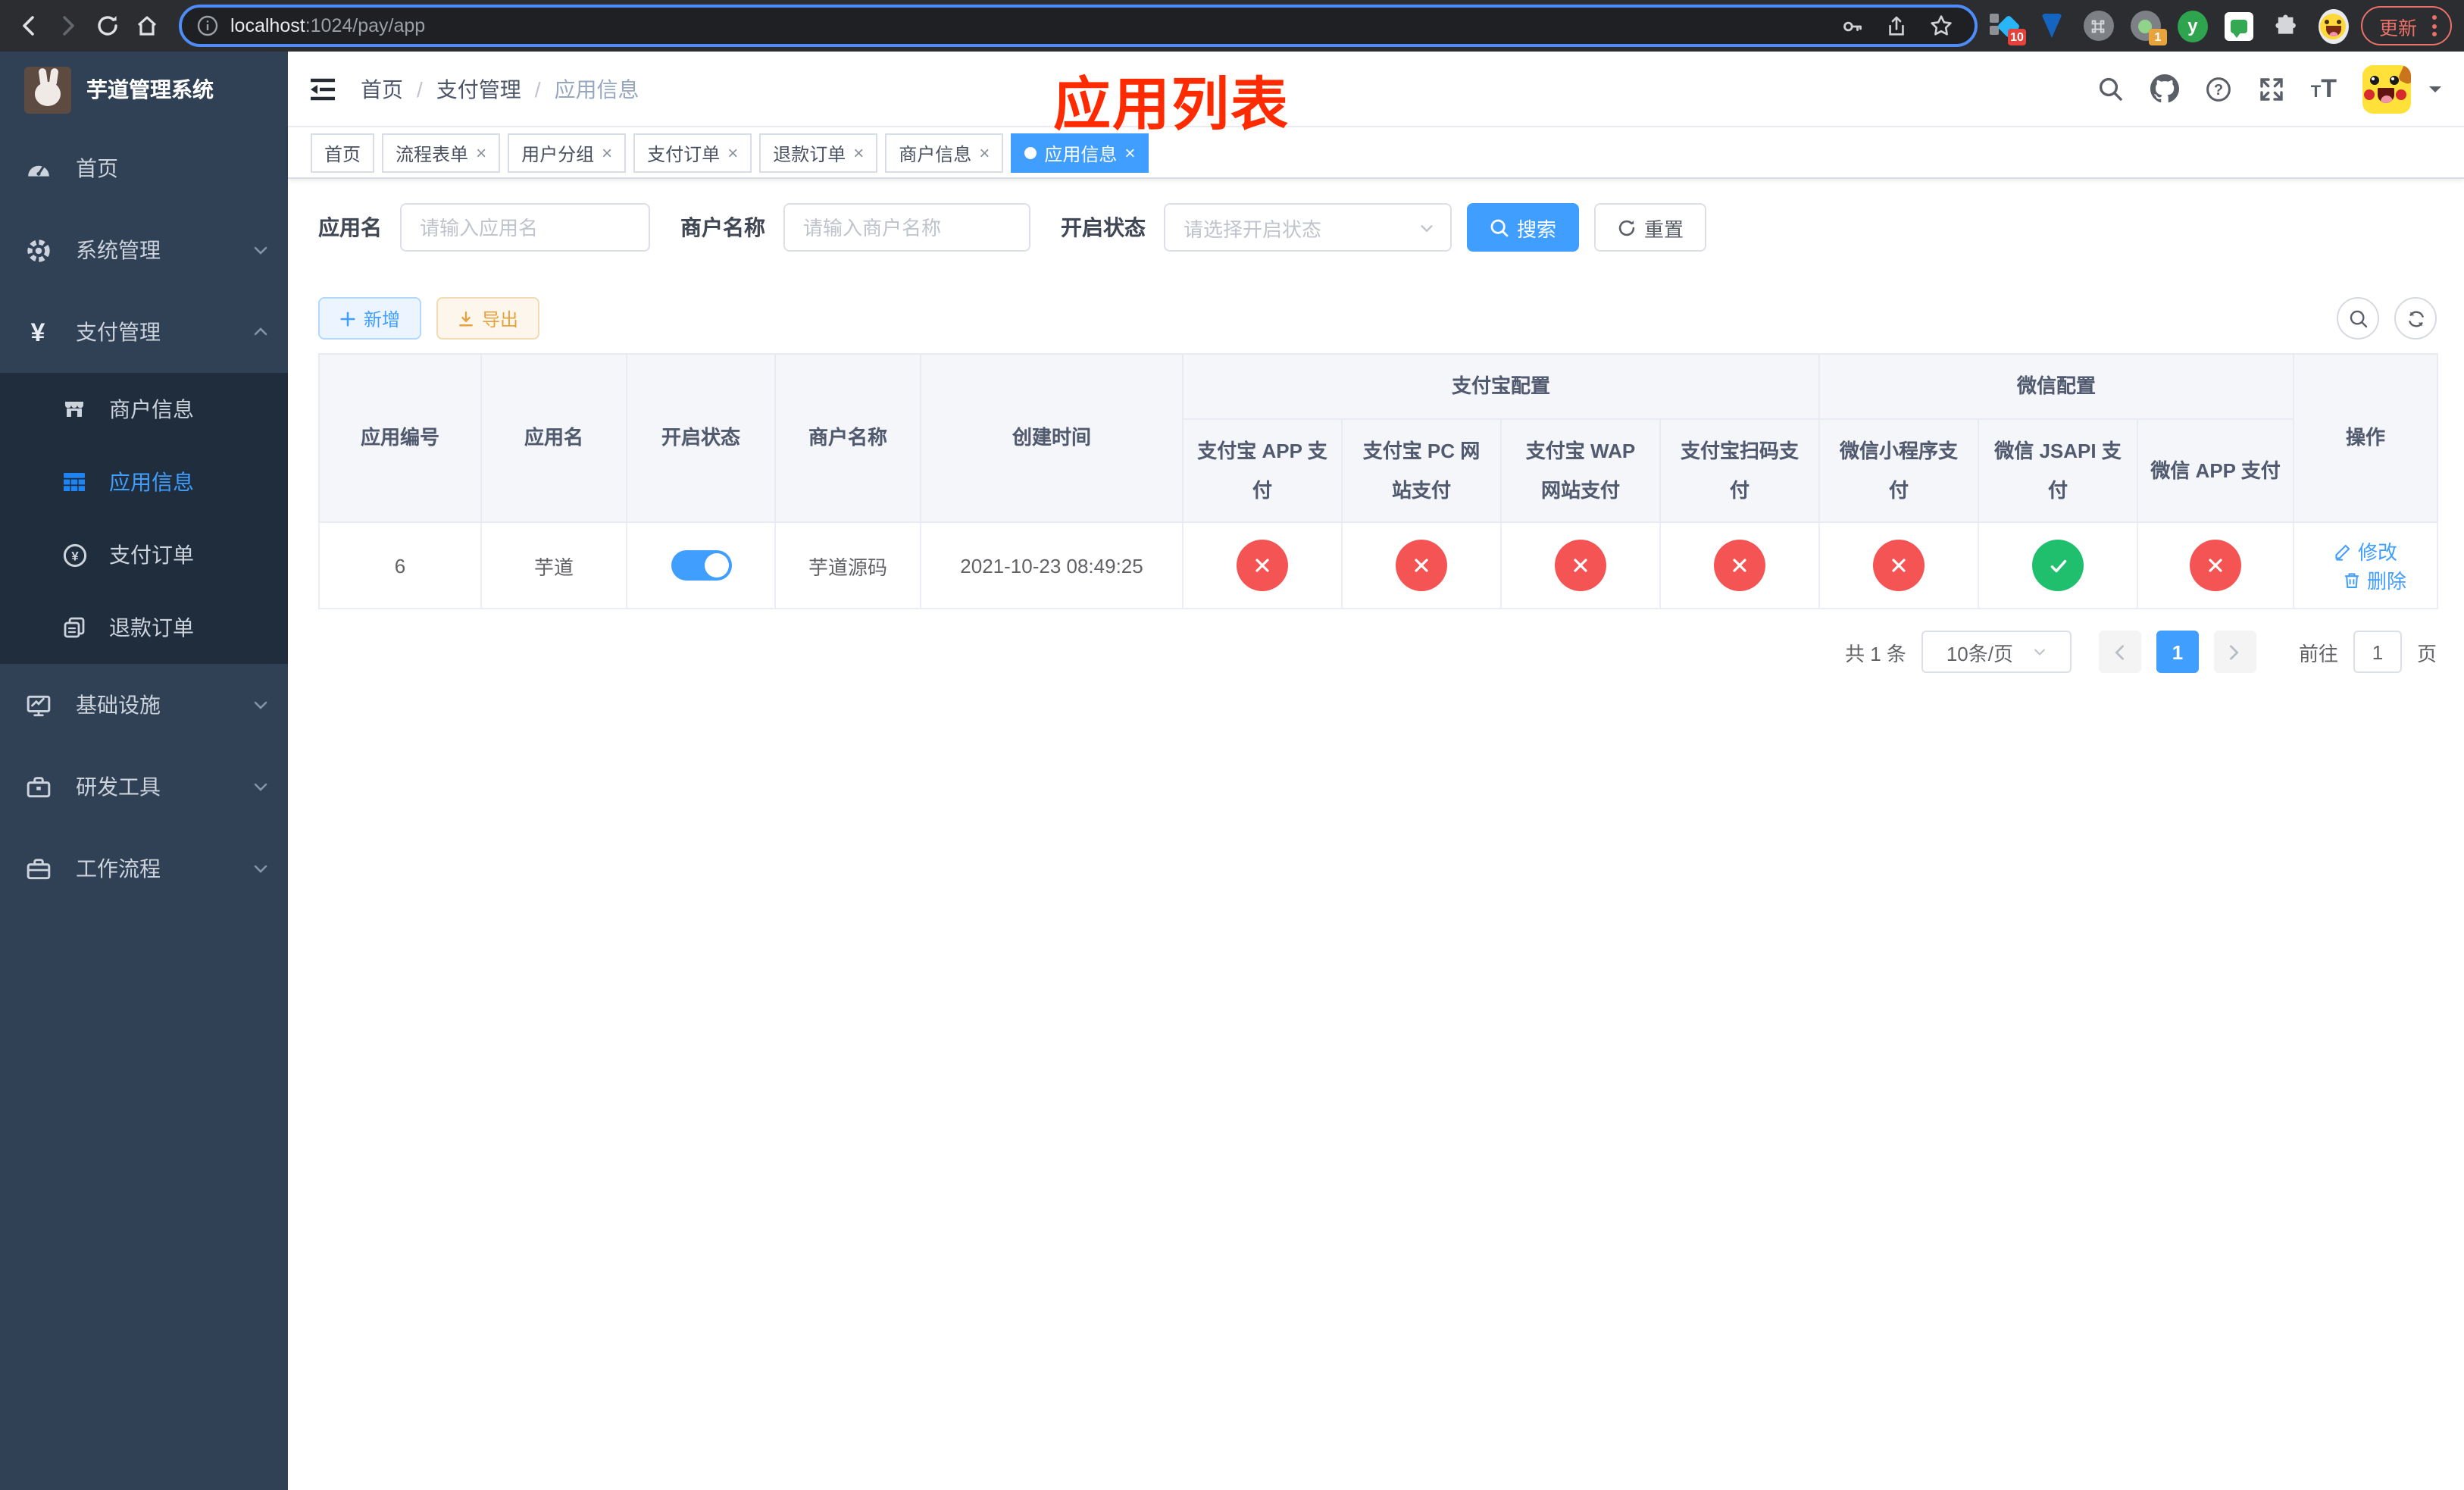 The width and height of the screenshot is (2464, 1490). Describe the element at coordinates (466, 318) in the screenshot. I see `download-icon` at that location.